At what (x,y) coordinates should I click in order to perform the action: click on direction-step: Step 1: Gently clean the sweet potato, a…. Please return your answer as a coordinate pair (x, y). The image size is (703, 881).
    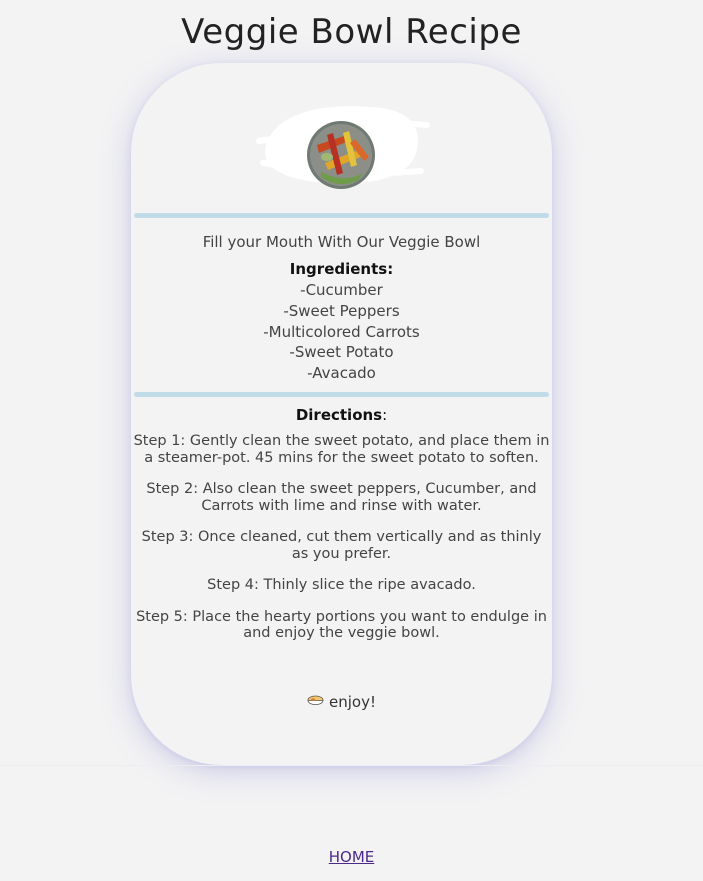
    Looking at the image, I should click on (341, 449).